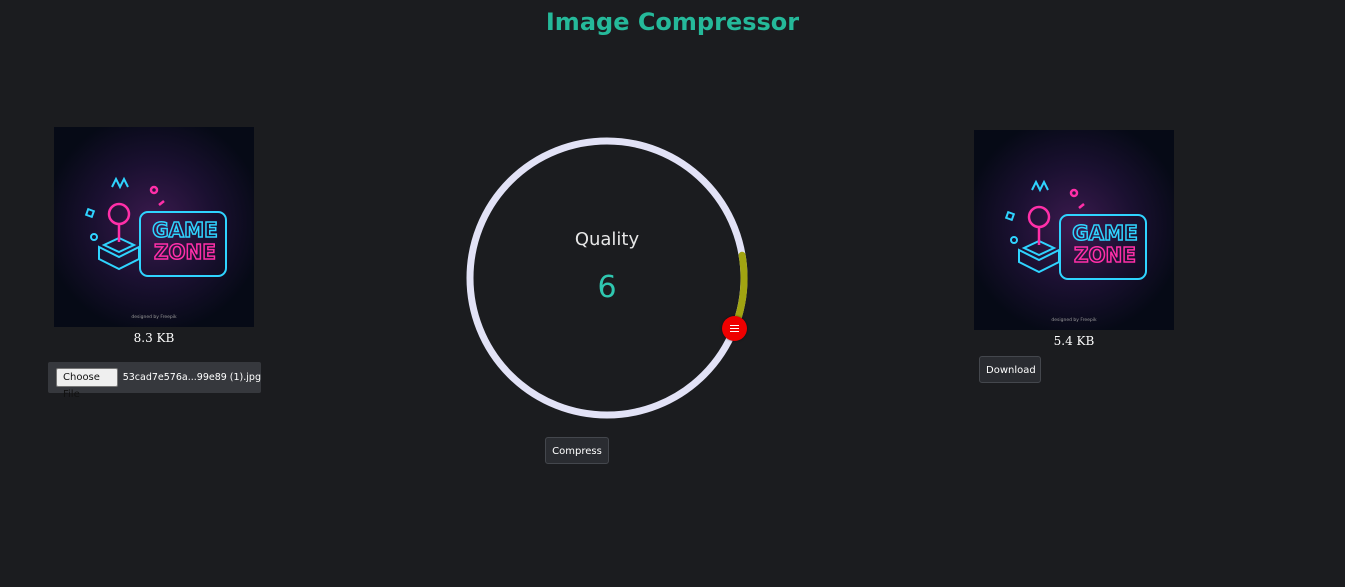 This screenshot has height=587, width=1345. Describe the element at coordinates (607, 287) in the screenshot. I see `quality-value: 6` at that location.